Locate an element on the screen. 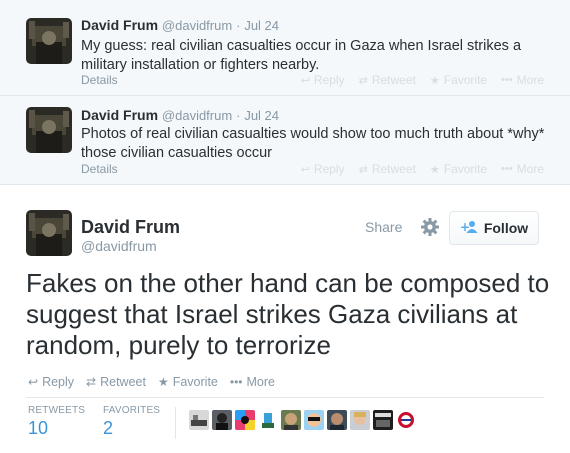  retweets-stat: RETWEETS 10 is located at coordinates (56, 422).